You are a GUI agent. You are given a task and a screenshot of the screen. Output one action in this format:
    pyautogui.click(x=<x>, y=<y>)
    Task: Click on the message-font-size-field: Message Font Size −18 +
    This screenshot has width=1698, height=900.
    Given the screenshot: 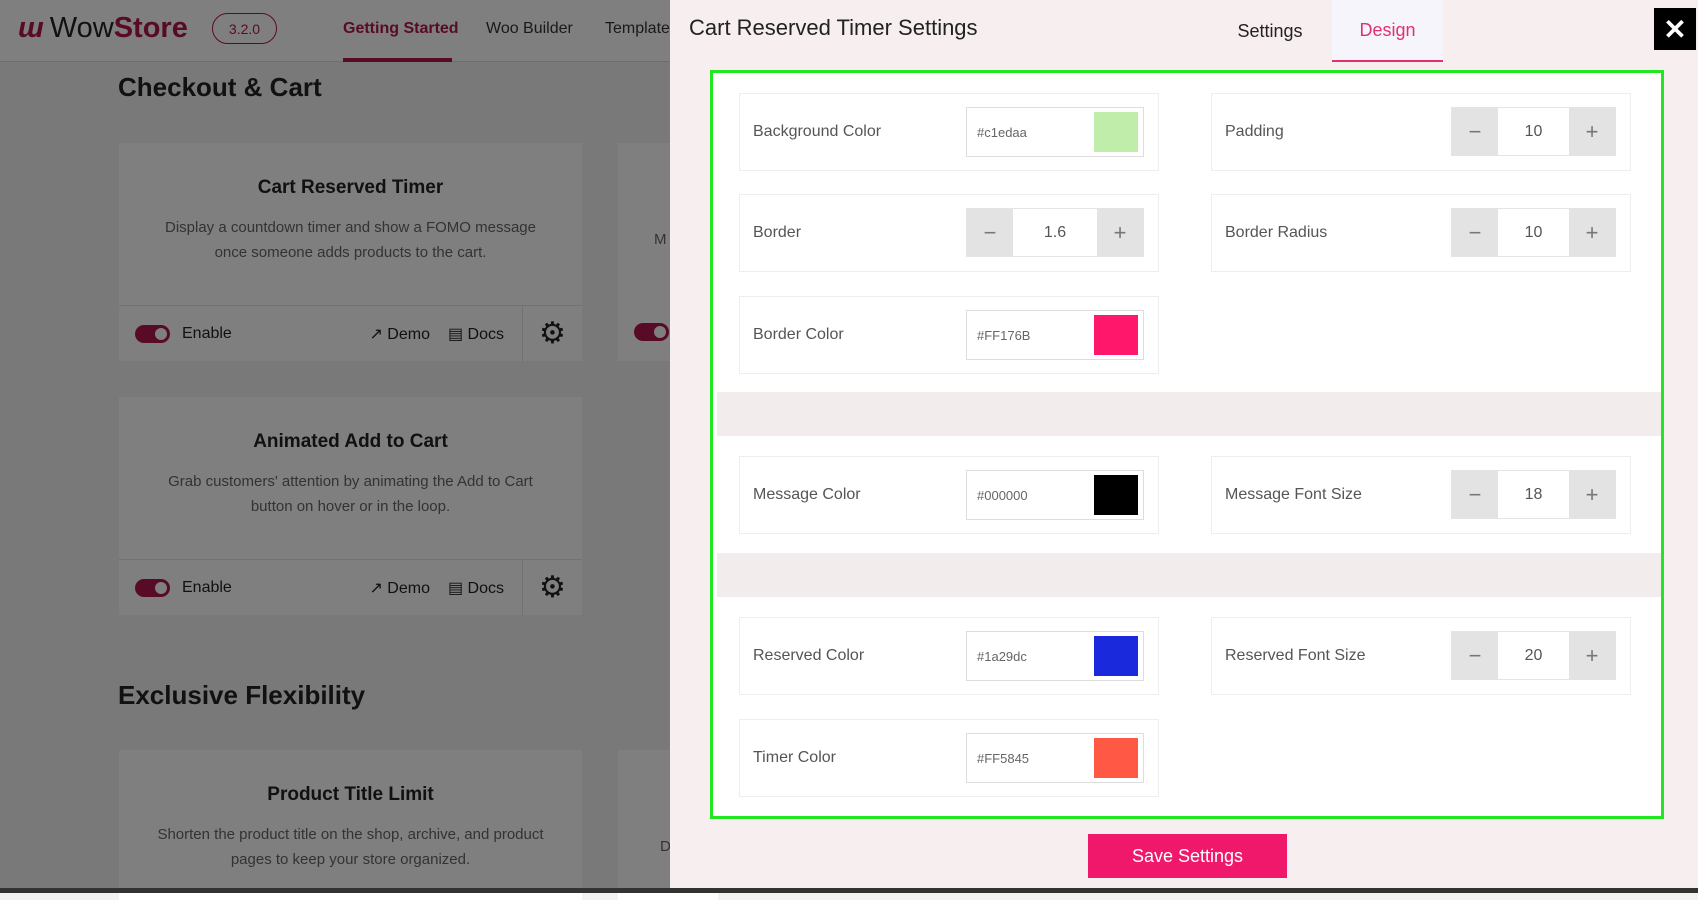 What is the action you would take?
    pyautogui.click(x=1421, y=495)
    